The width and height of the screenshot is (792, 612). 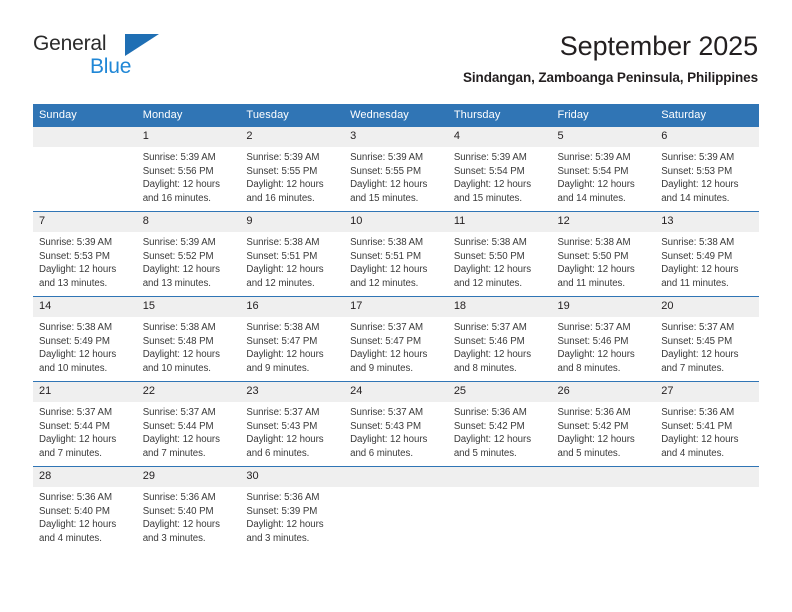 What do you see at coordinates (499, 115) in the screenshot?
I see `weekday-header-thursday: Thursday` at bounding box center [499, 115].